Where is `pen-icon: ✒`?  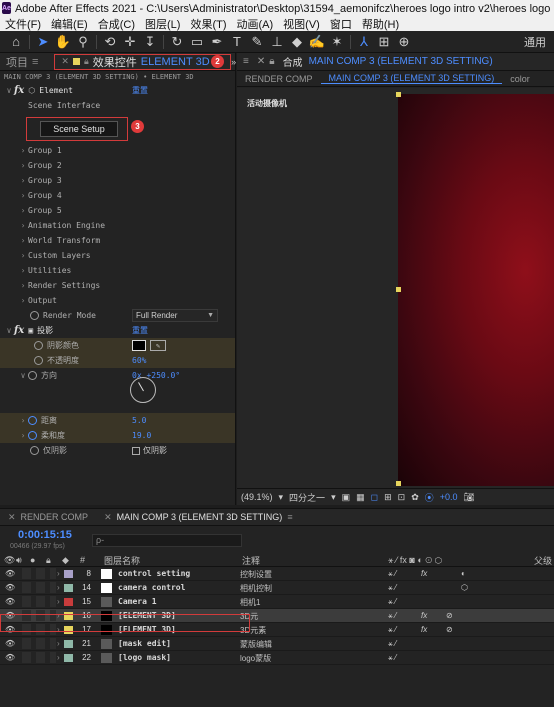 pen-icon: ✒ is located at coordinates (217, 42).